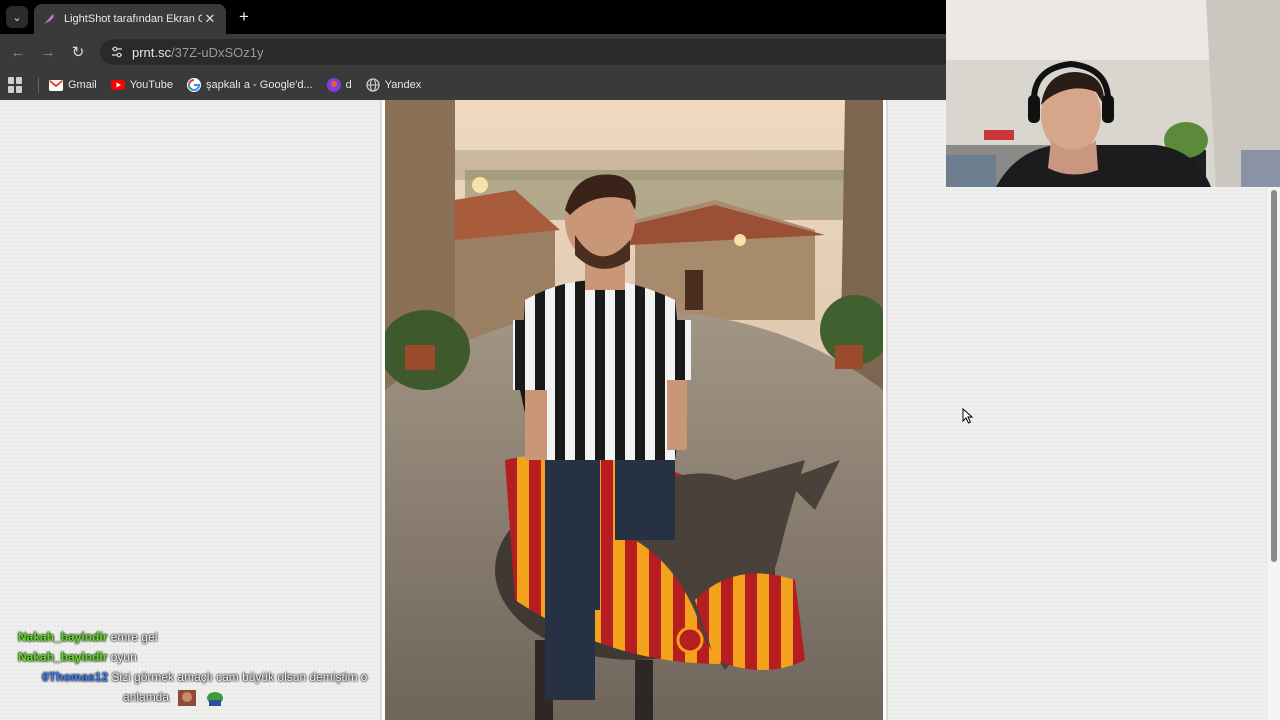 This screenshot has width=1280, height=720. I want to click on tab-lightshot: LightShot tarafından Ekran Görü ✕, so click(130, 19).